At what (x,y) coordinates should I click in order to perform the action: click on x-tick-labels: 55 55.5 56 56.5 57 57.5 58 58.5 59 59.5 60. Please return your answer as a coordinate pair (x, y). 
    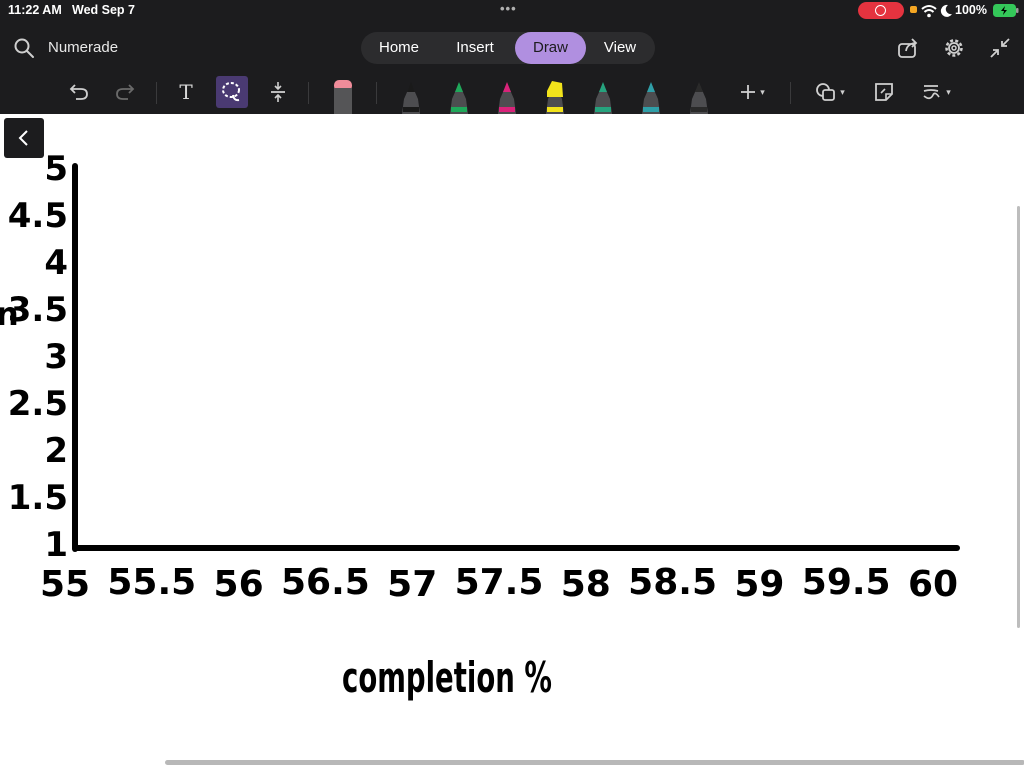
    Looking at the image, I should click on (499, 583).